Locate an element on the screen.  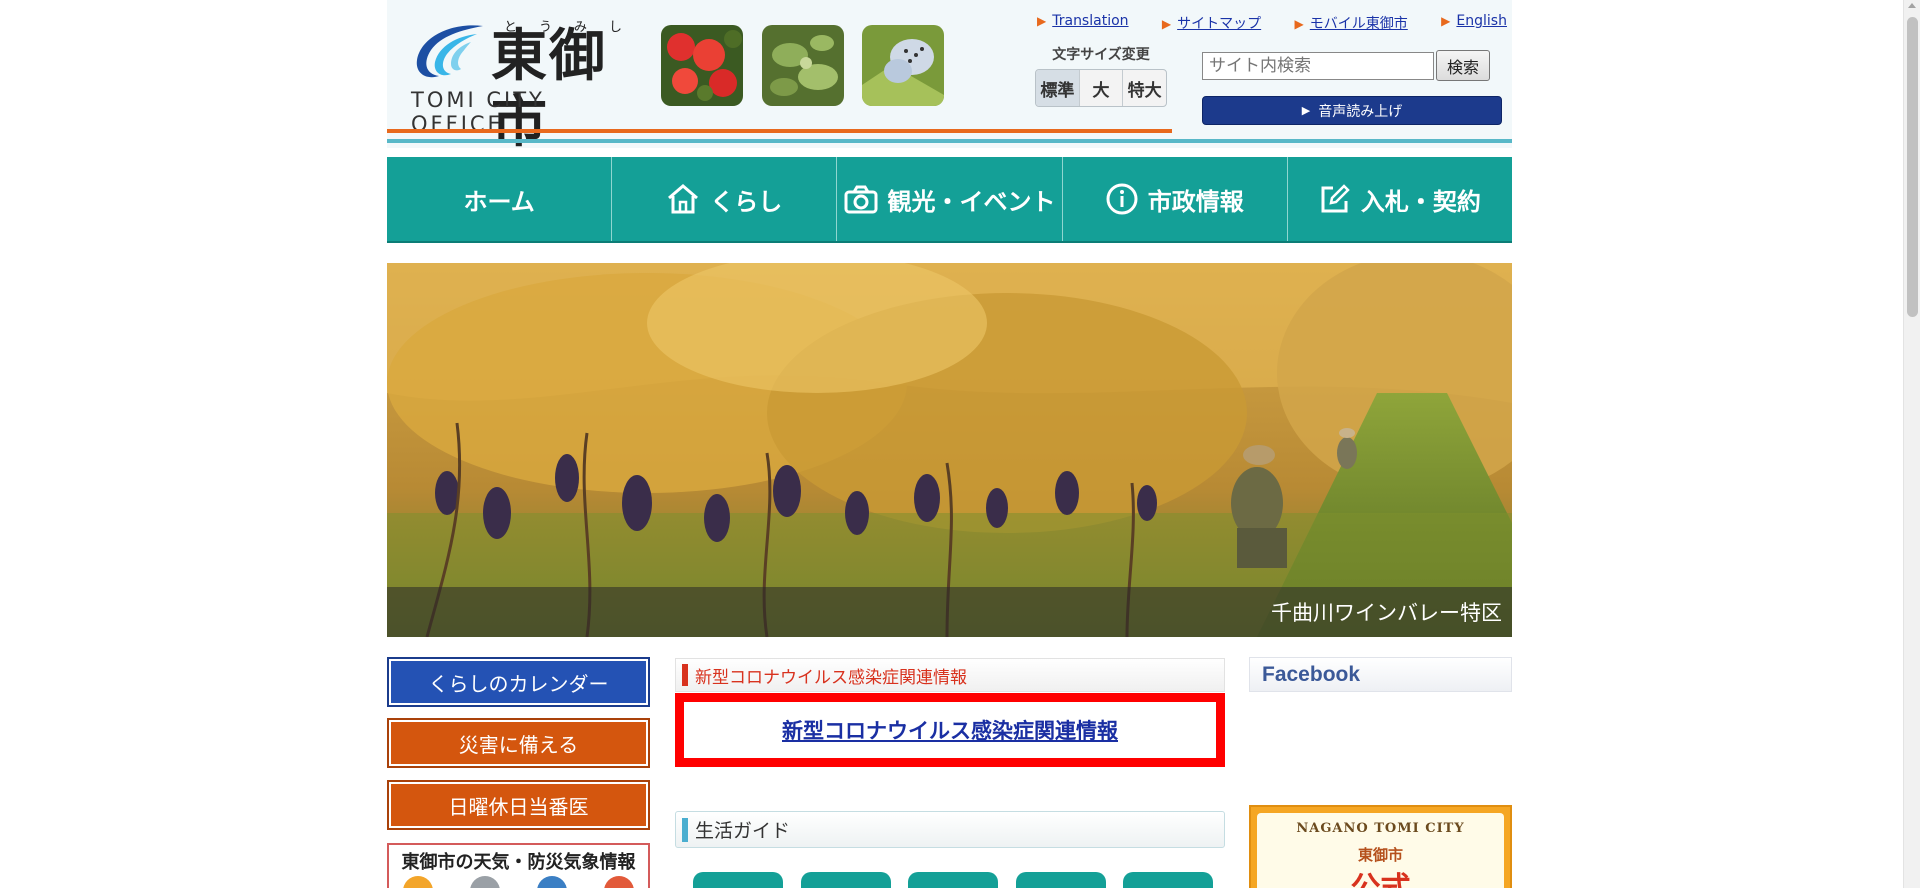
header-divider-teal is located at coordinates (949, 141).